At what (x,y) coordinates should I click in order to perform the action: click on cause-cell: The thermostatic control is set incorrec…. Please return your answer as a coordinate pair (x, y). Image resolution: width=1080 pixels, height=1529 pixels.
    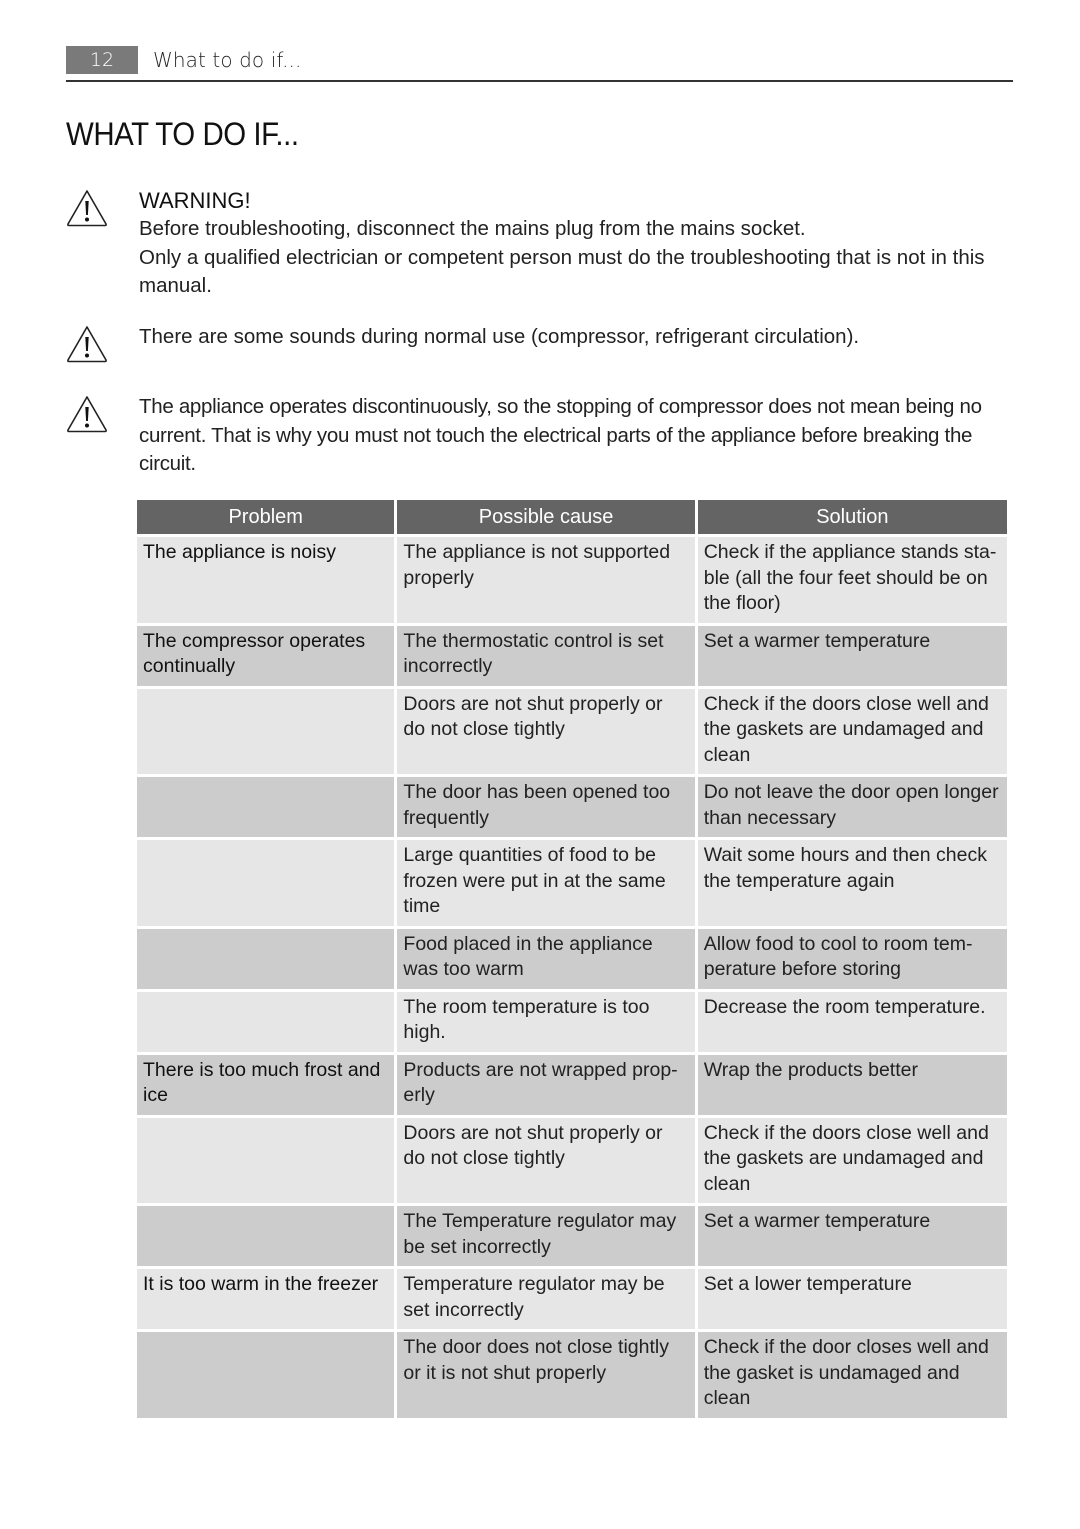
    Looking at the image, I should click on (546, 655).